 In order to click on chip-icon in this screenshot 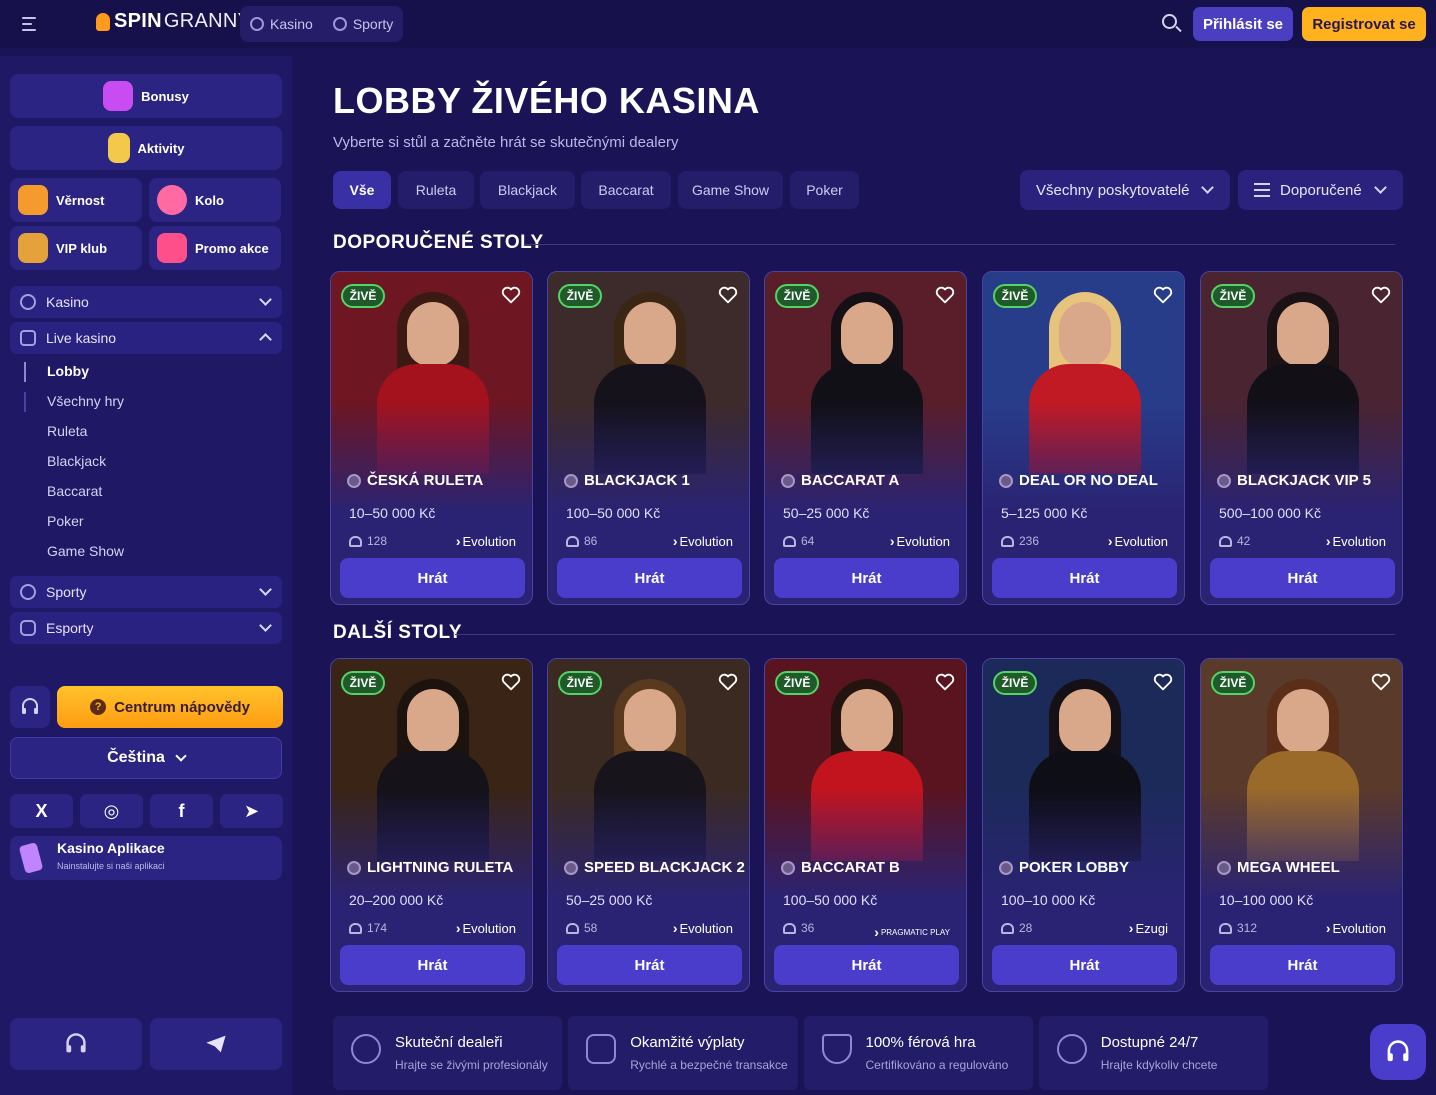, I will do `click(788, 480)`.